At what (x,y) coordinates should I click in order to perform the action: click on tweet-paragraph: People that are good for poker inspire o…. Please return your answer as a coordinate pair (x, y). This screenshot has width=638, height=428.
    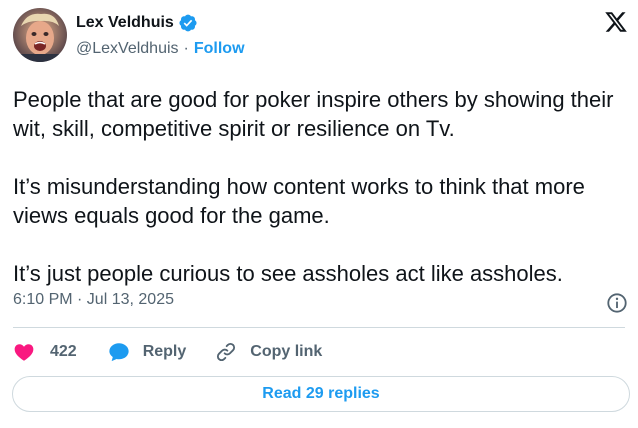
    Looking at the image, I should click on (313, 114).